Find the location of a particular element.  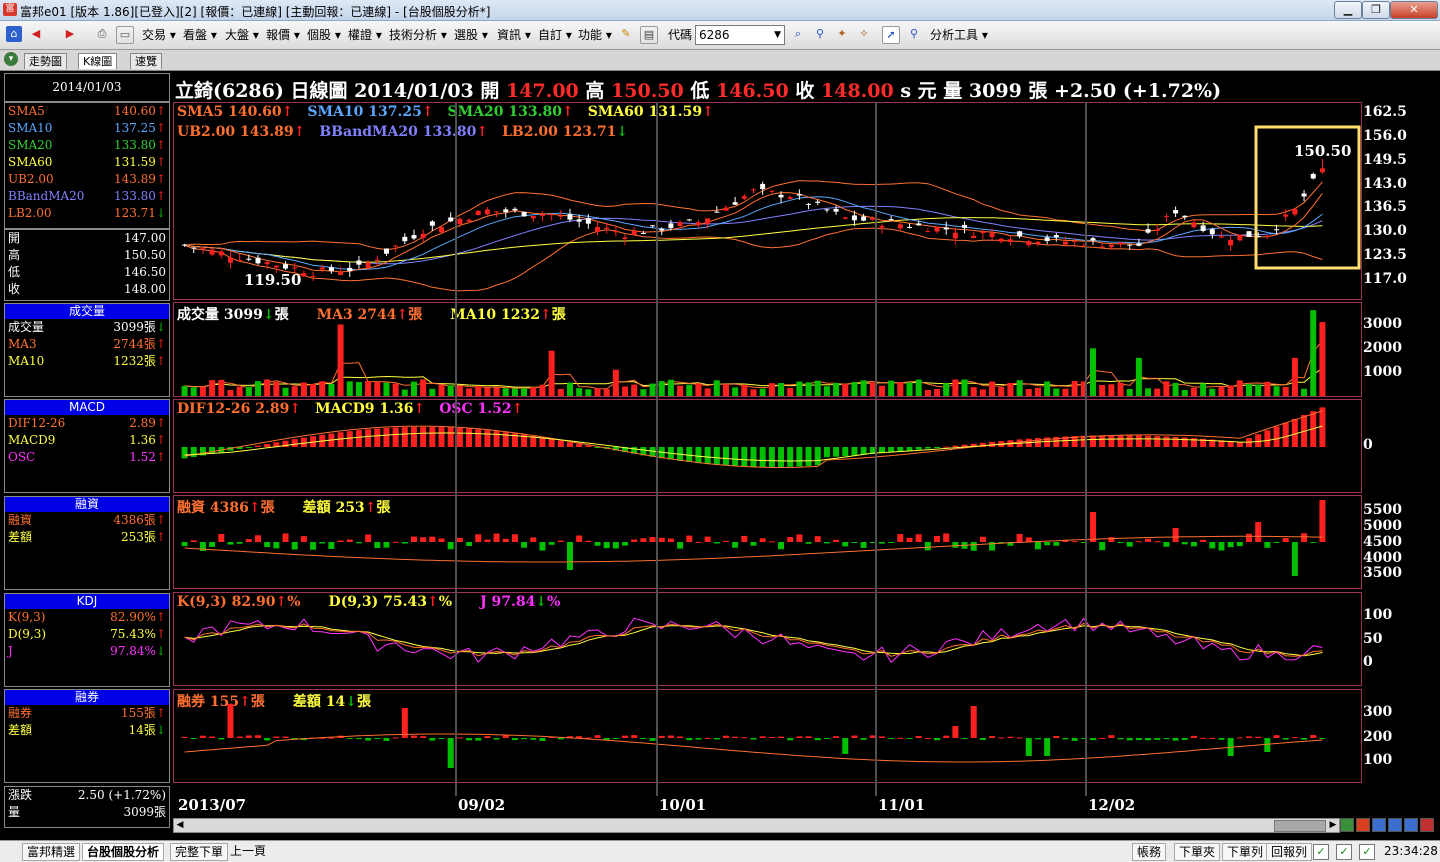

indicator-row: SMA60 131.59↑ is located at coordinates (87, 162).